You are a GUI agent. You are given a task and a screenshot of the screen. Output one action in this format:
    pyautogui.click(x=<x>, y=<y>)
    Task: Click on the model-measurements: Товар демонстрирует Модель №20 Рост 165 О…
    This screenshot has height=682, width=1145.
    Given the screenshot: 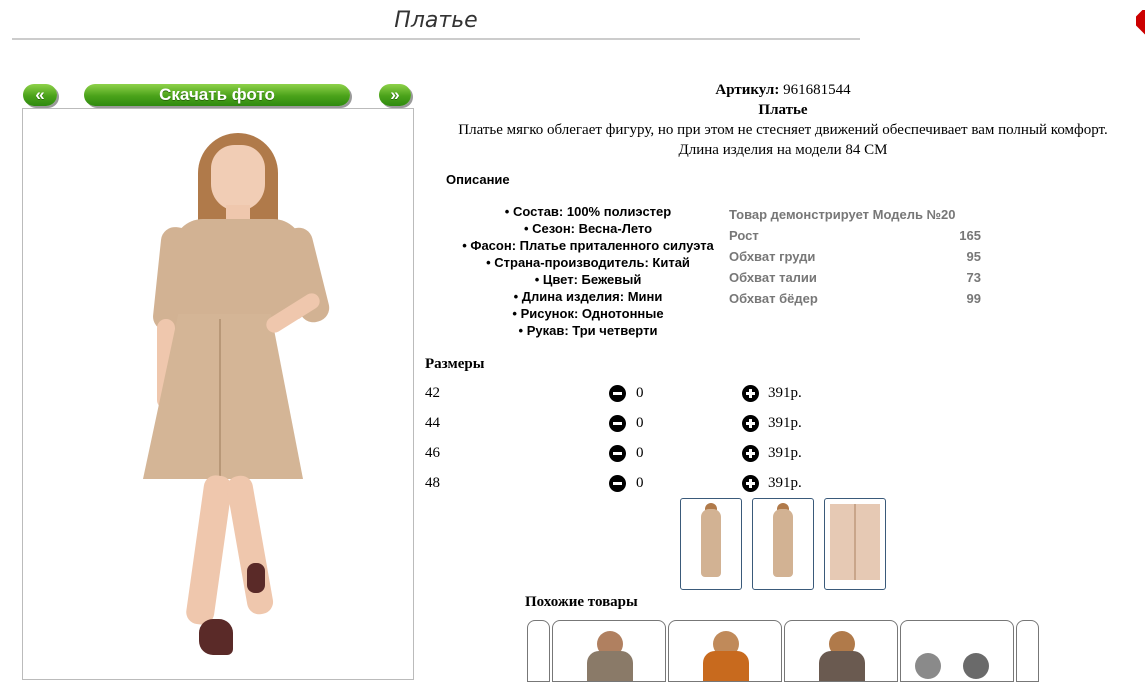 What is the action you would take?
    pyautogui.click(x=855, y=256)
    